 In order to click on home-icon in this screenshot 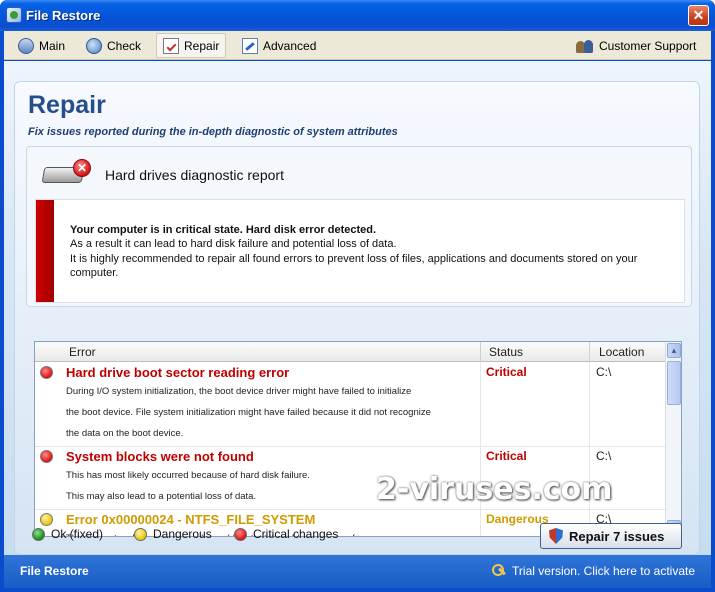, I will do `click(26, 45)`.